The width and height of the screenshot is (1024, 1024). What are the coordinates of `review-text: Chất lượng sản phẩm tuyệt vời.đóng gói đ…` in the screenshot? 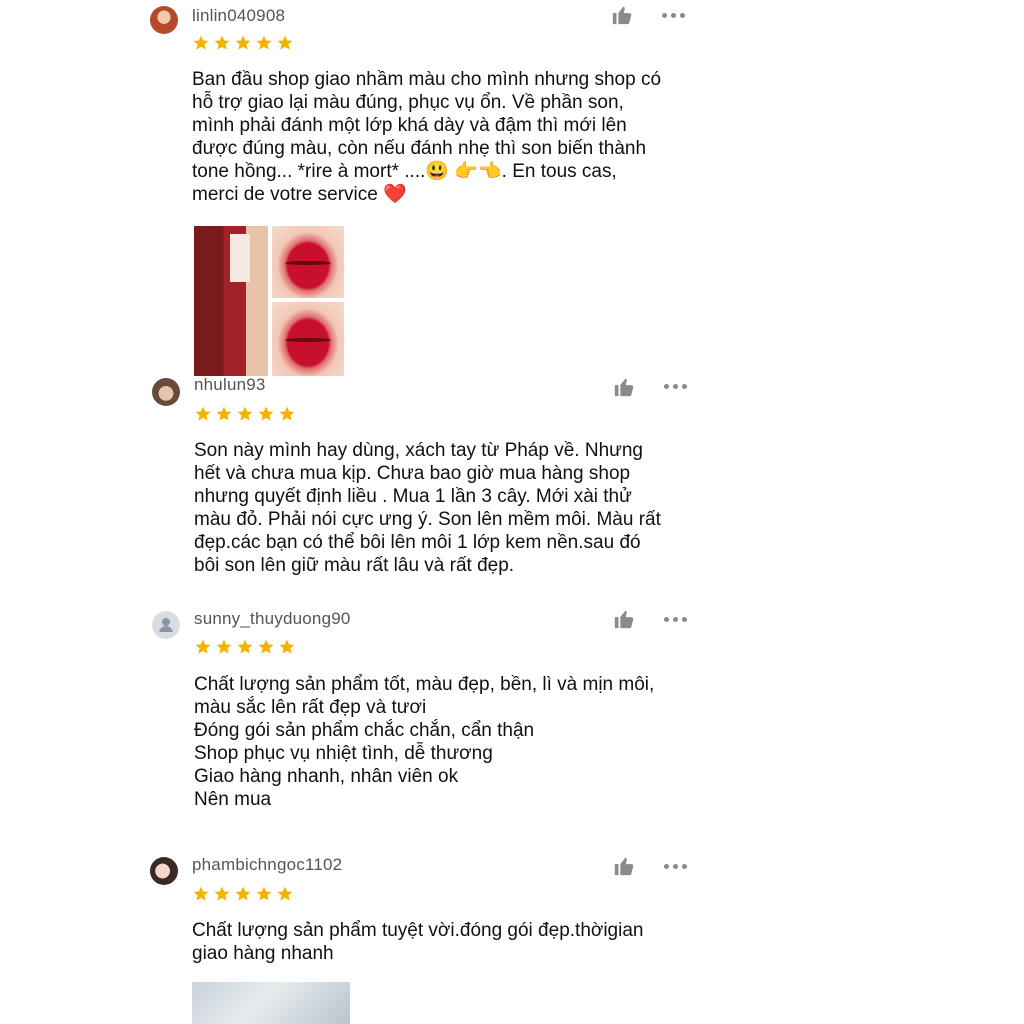 It's located at (418, 942).